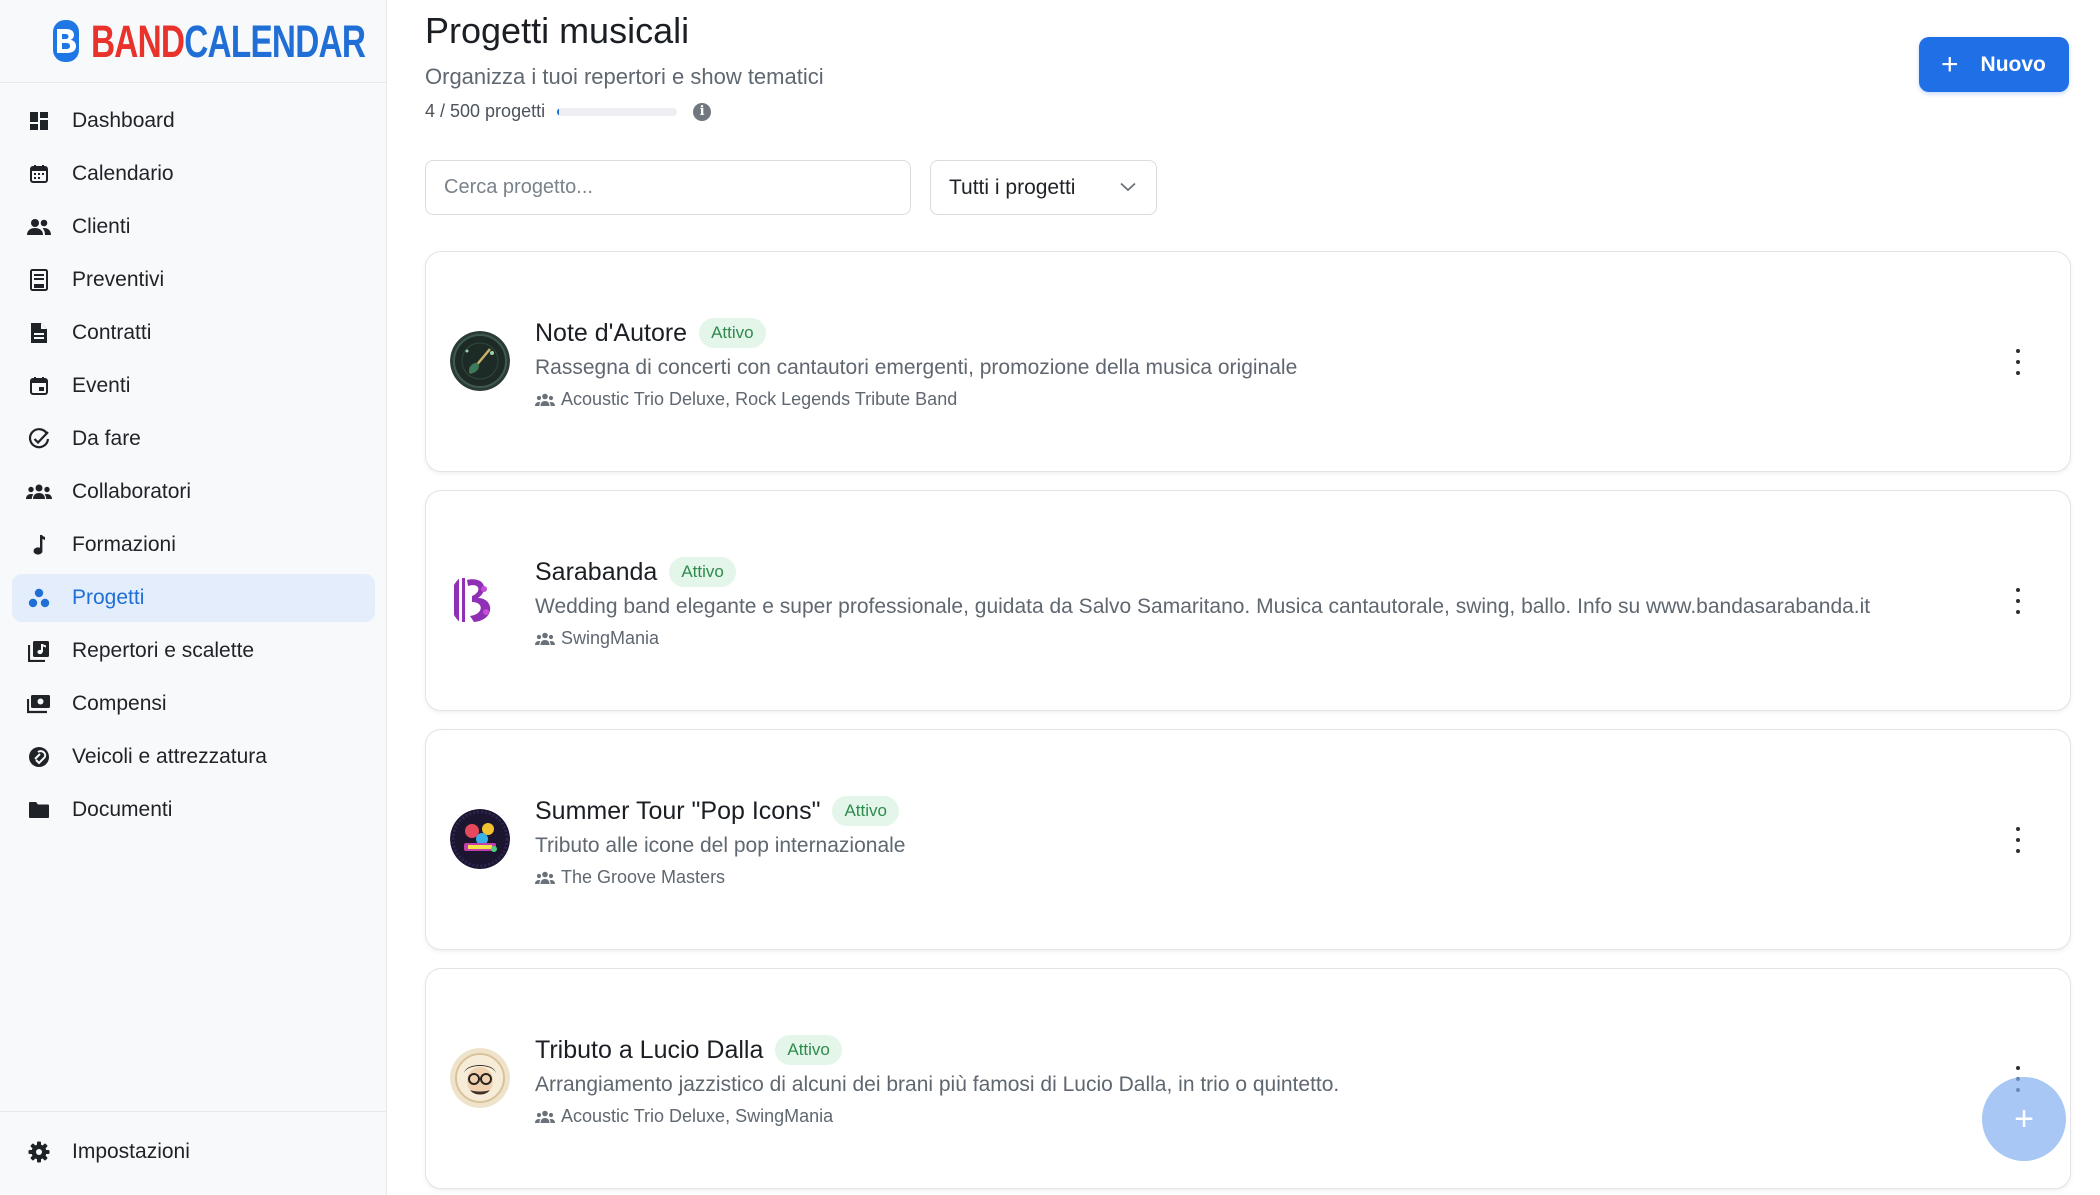 Image resolution: width=2100 pixels, height=1195 pixels. What do you see at coordinates (122, 809) in the screenshot?
I see `sidebar-item-label: Documenti` at bounding box center [122, 809].